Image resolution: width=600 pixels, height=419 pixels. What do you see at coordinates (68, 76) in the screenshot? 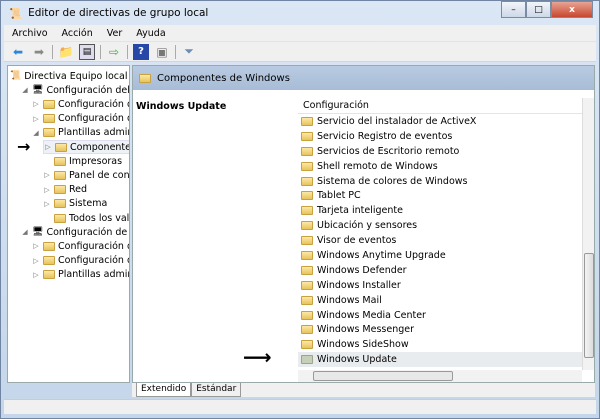
I see `tree-node: 📜 Directiva Equipo local` at bounding box center [68, 76].